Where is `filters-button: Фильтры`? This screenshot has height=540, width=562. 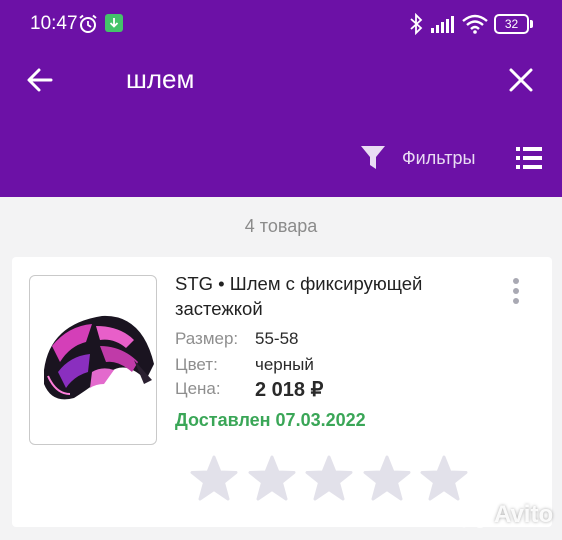 filters-button: Фильтры is located at coordinates (417, 158).